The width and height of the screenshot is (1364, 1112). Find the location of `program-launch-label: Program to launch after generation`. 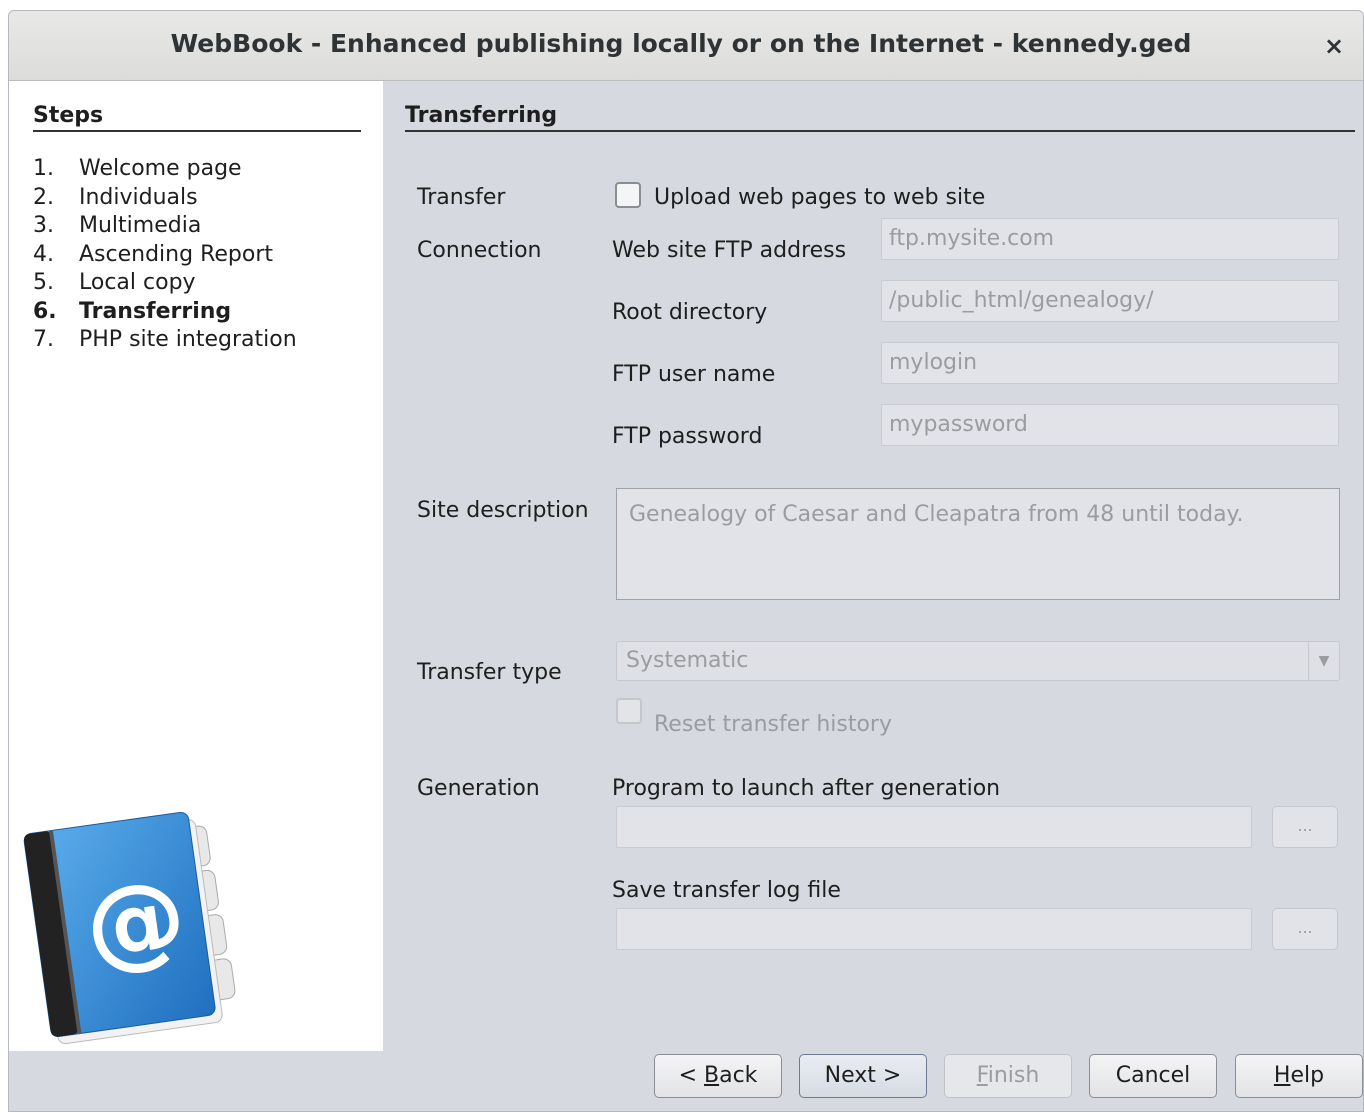

program-launch-label: Program to launch after generation is located at coordinates (806, 788).